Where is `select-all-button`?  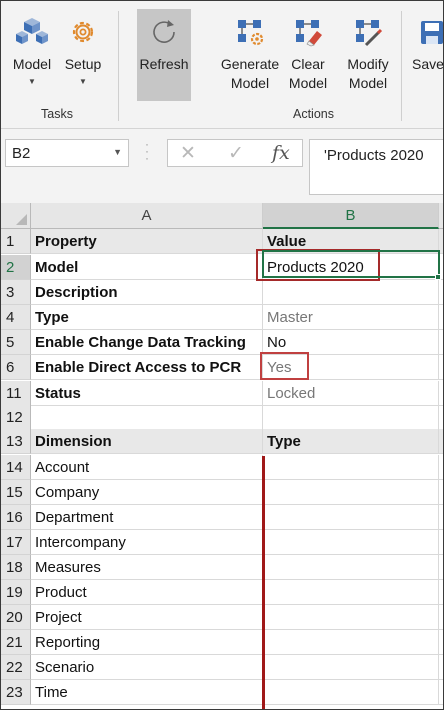 select-all-button is located at coordinates (16, 216).